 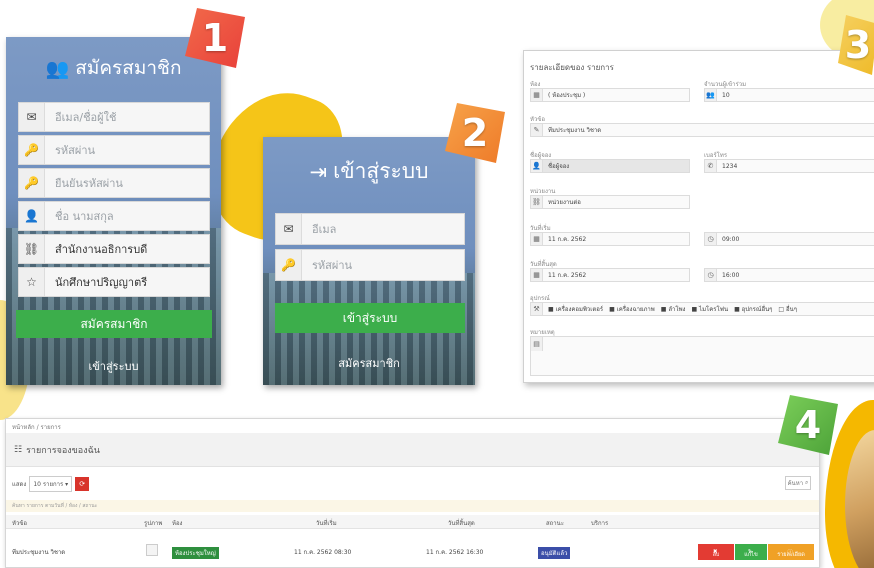 What do you see at coordinates (751, 552) in the screenshot?
I see `edit-button: ✎ แก้ไข` at bounding box center [751, 552].